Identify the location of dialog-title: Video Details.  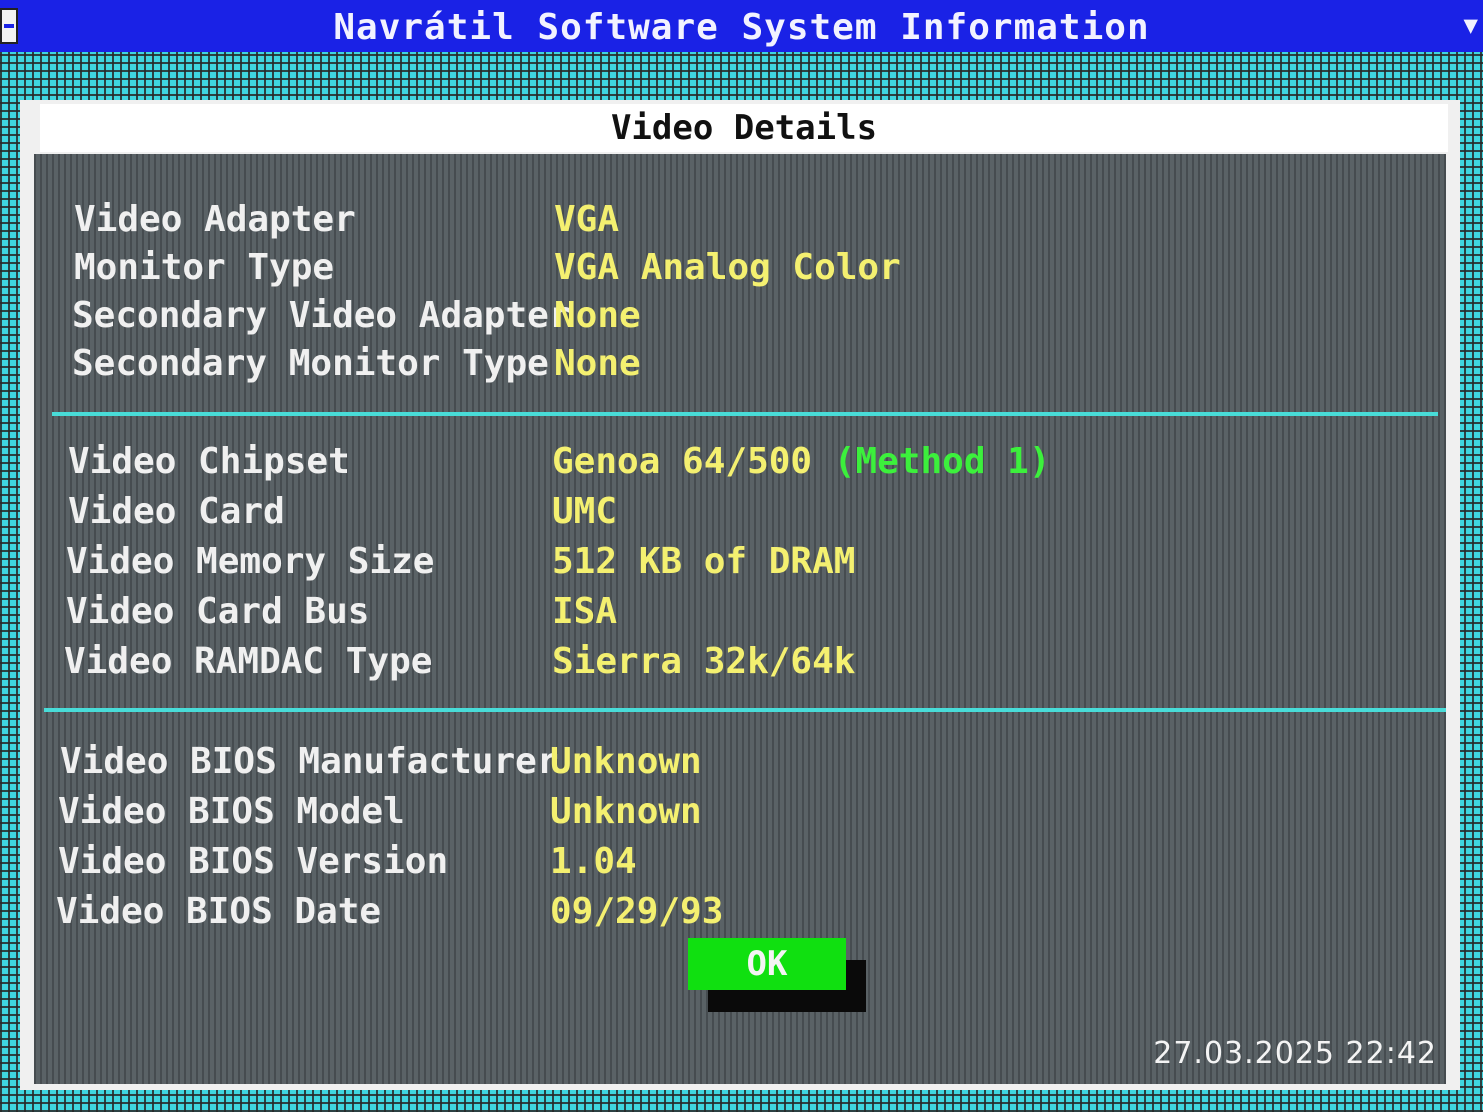
(744, 128).